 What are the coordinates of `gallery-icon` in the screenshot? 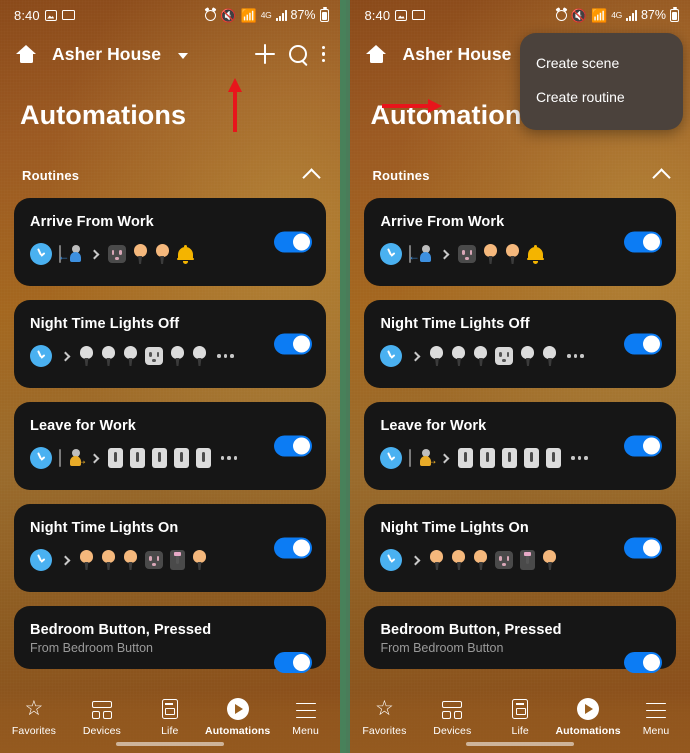 It's located at (50, 15).